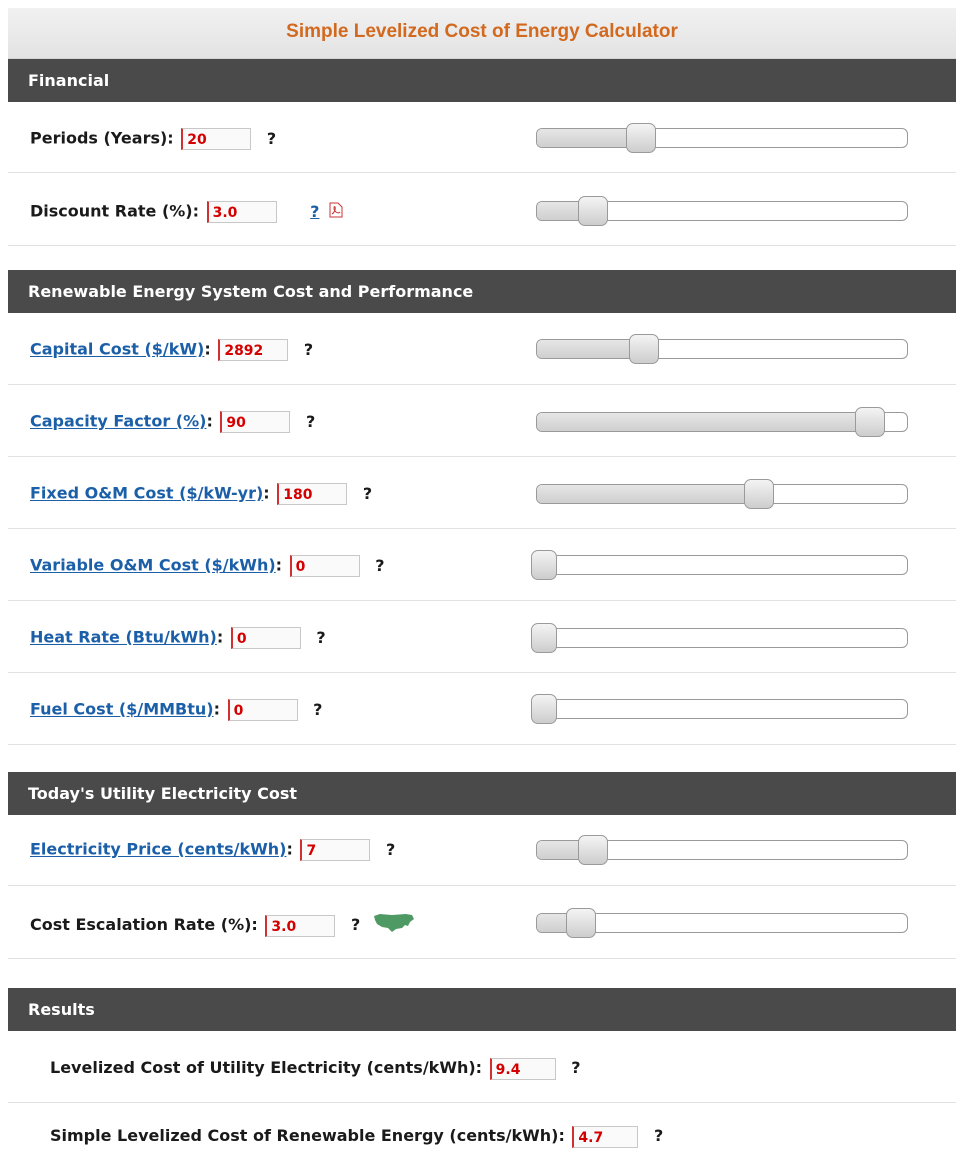 This screenshot has width=956, height=1165. What do you see at coordinates (289, 849) in the screenshot?
I see `electricity-price-colon: :` at bounding box center [289, 849].